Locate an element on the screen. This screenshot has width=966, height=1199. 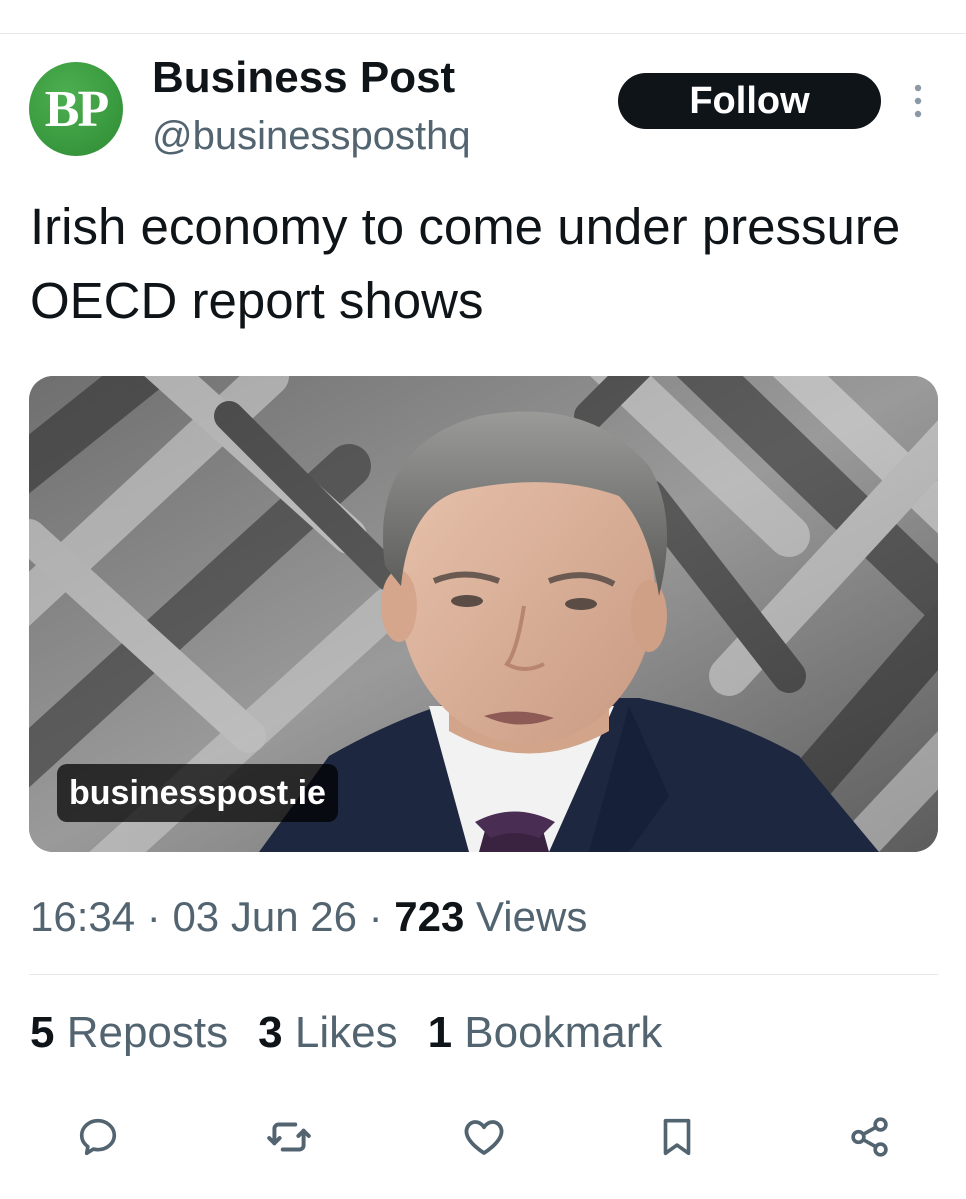
repost-icon is located at coordinates (289, 1137).